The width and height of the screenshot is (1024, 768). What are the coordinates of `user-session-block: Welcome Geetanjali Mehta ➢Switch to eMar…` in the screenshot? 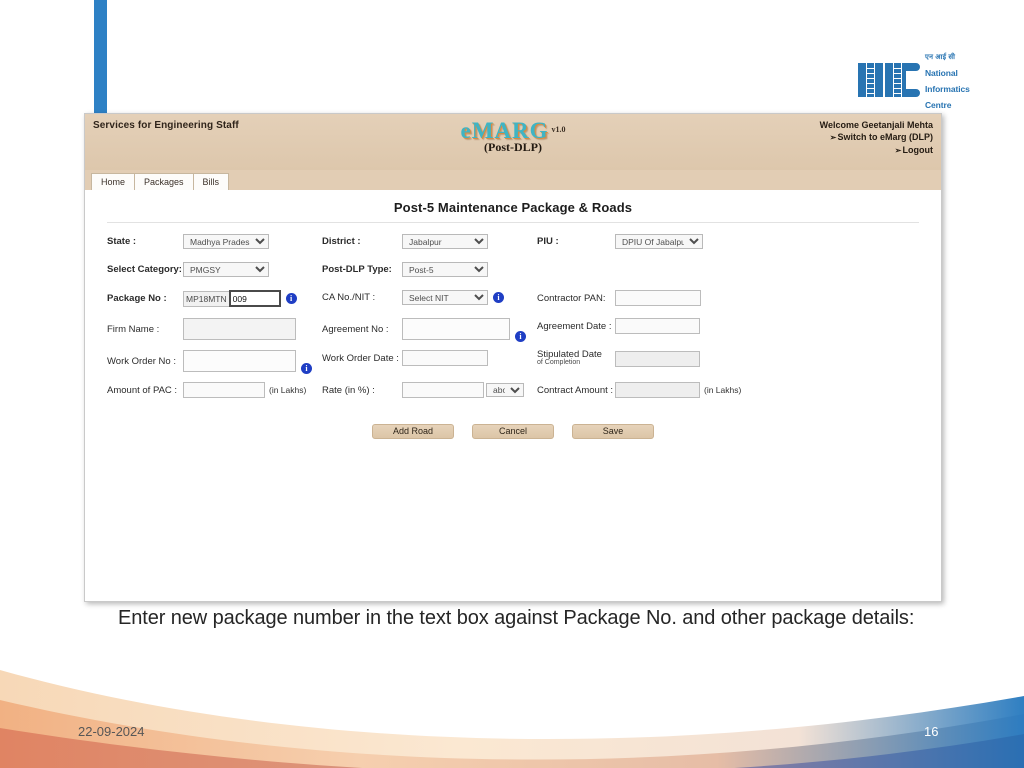 It's located at (876, 138).